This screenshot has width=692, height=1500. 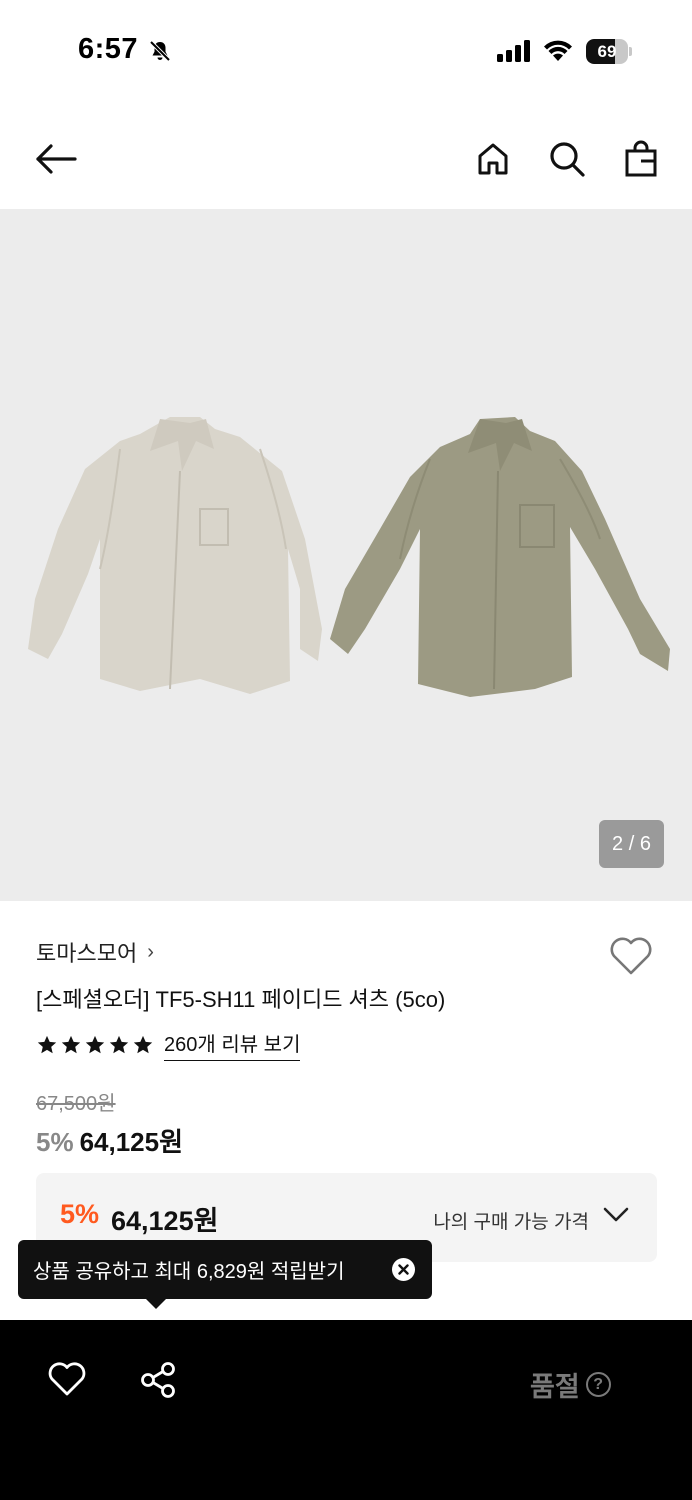 I want to click on help-icon: ?, so click(x=598, y=1384).